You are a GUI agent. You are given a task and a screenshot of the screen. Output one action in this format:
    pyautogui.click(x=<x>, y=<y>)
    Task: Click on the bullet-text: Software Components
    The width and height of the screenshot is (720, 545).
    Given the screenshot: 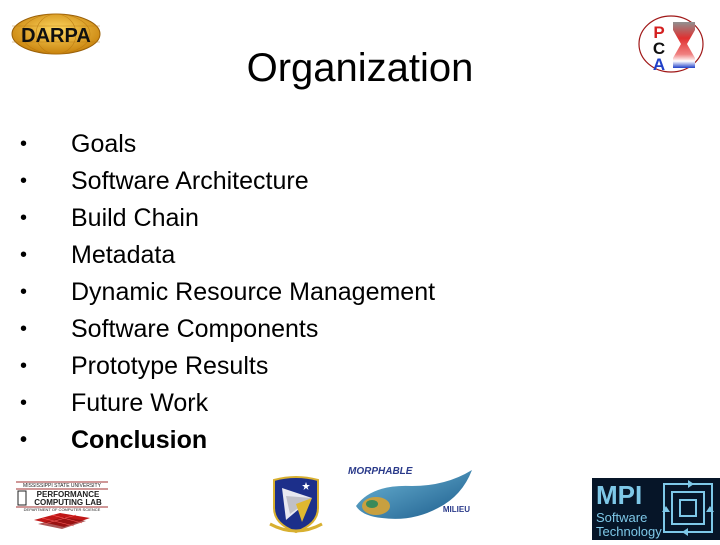 What is the action you would take?
    pyautogui.click(x=195, y=329)
    